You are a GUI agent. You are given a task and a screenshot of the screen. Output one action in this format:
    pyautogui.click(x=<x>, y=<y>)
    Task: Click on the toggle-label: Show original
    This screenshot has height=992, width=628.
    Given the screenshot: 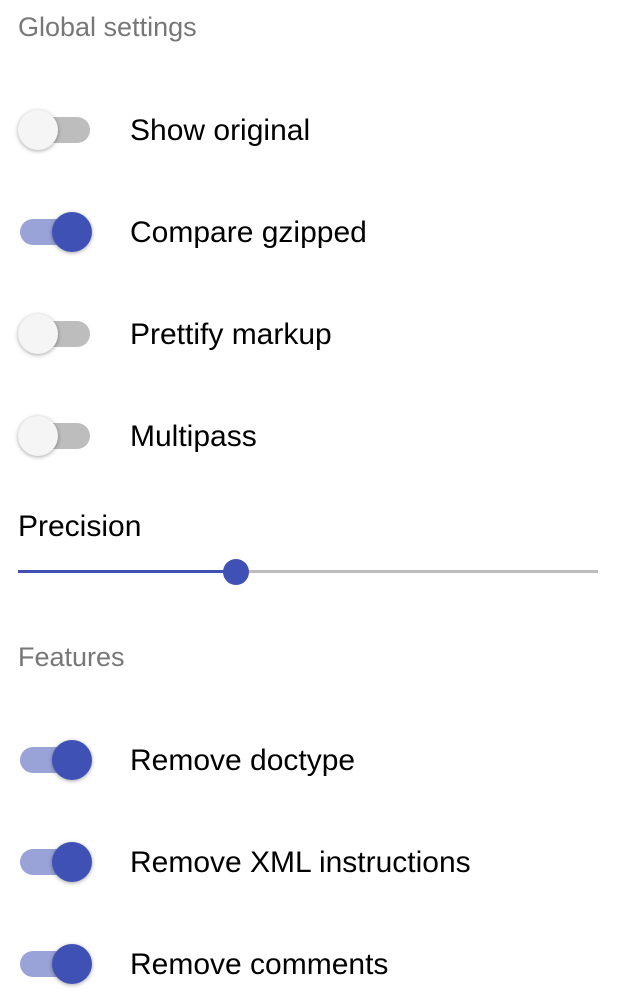 What is the action you would take?
    pyautogui.click(x=220, y=130)
    